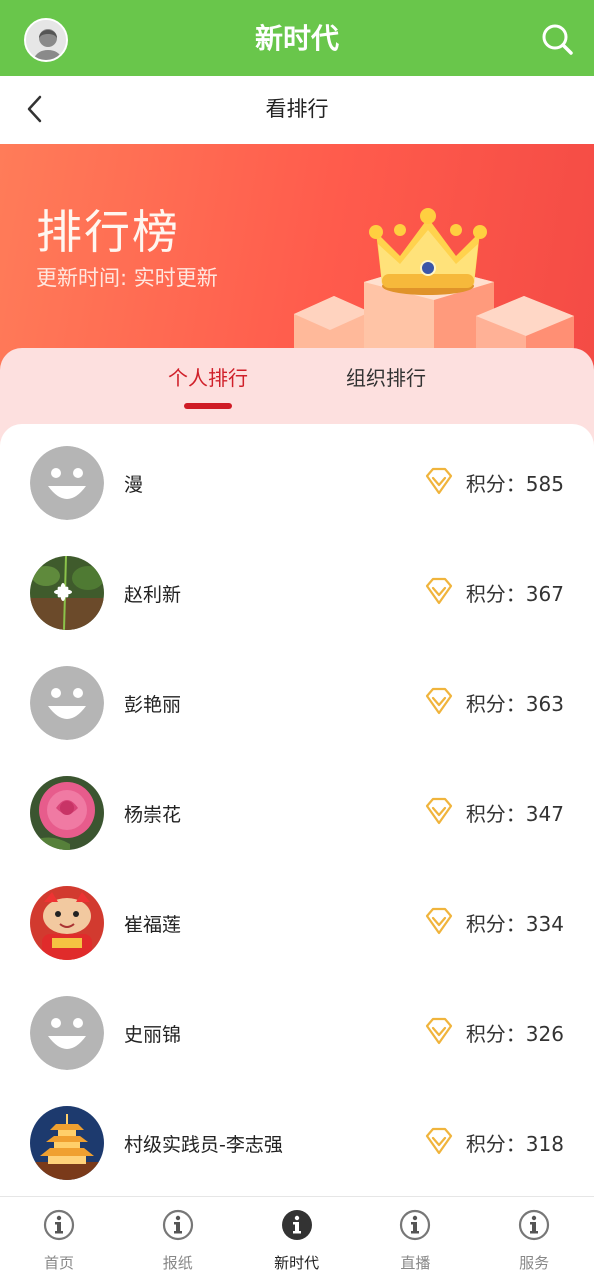  I want to click on nav-item: 服务, so click(534, 1238).